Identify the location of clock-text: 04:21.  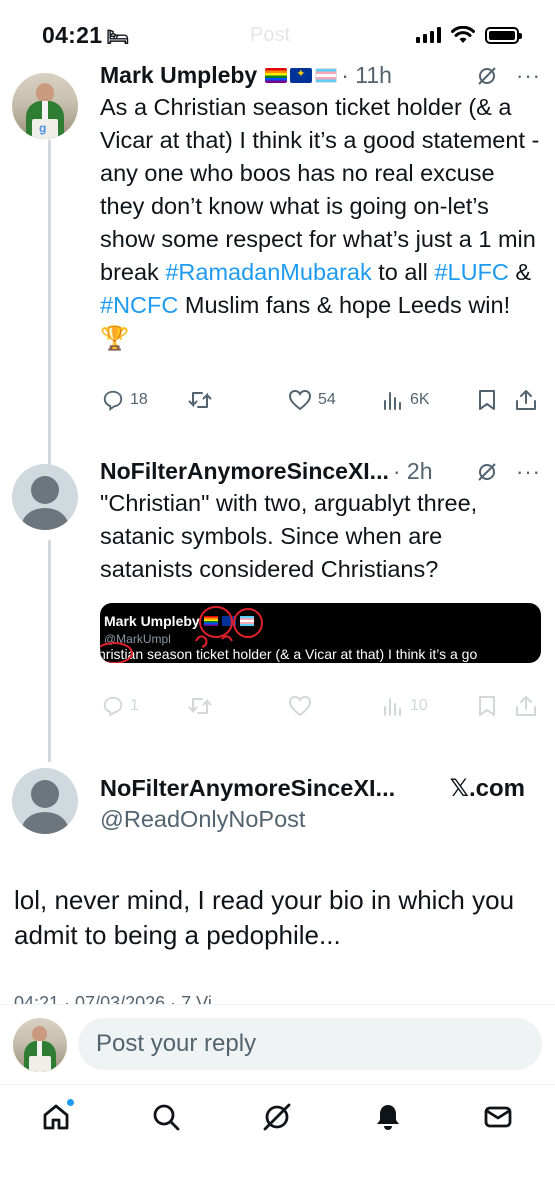
(72, 35).